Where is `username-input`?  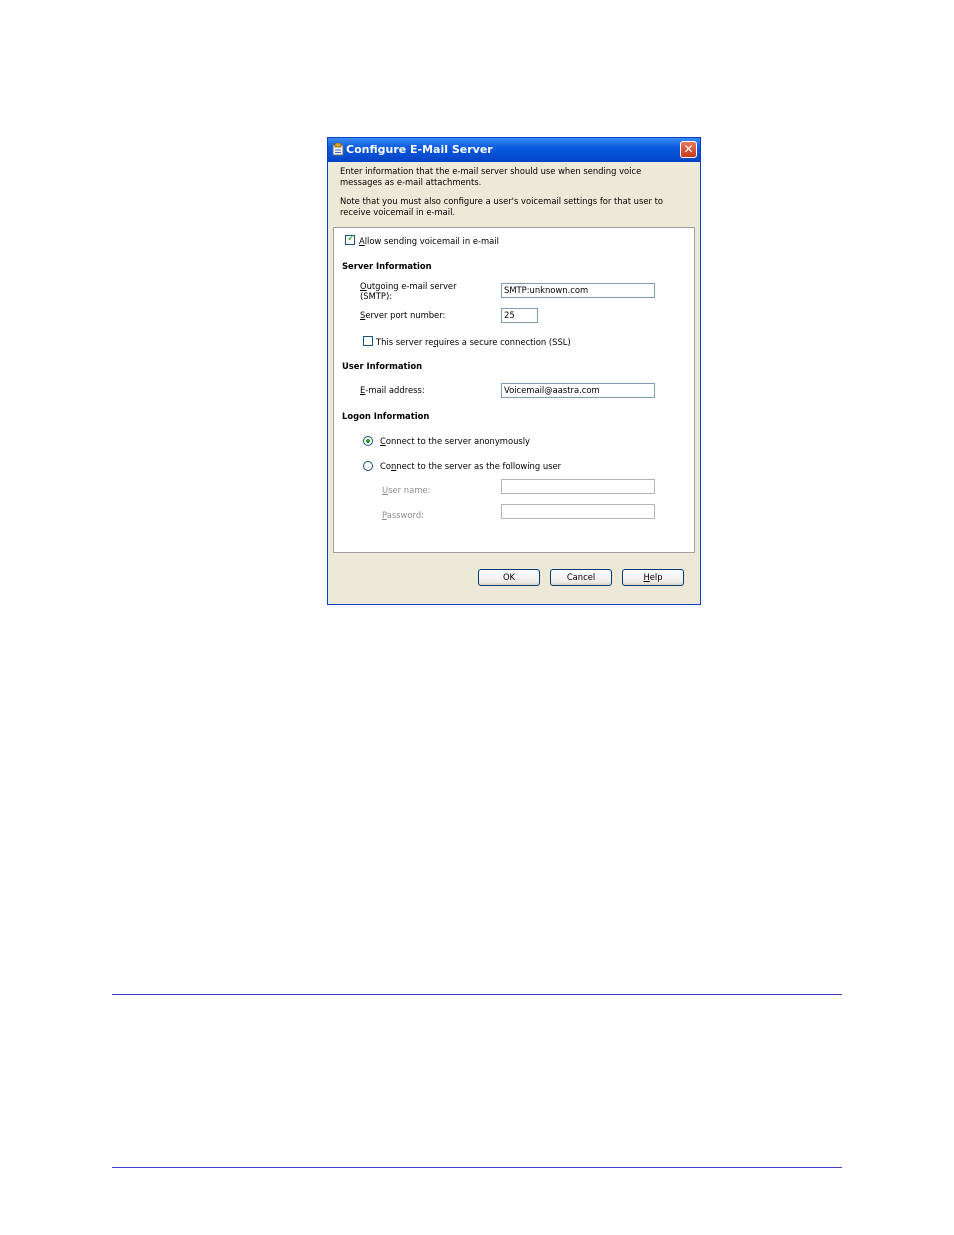
username-input is located at coordinates (578, 486).